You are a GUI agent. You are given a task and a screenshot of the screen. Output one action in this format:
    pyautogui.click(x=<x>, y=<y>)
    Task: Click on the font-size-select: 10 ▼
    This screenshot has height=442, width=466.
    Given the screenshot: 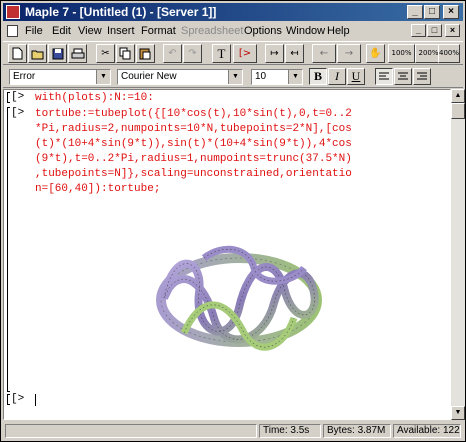 What is the action you would take?
    pyautogui.click(x=277, y=77)
    